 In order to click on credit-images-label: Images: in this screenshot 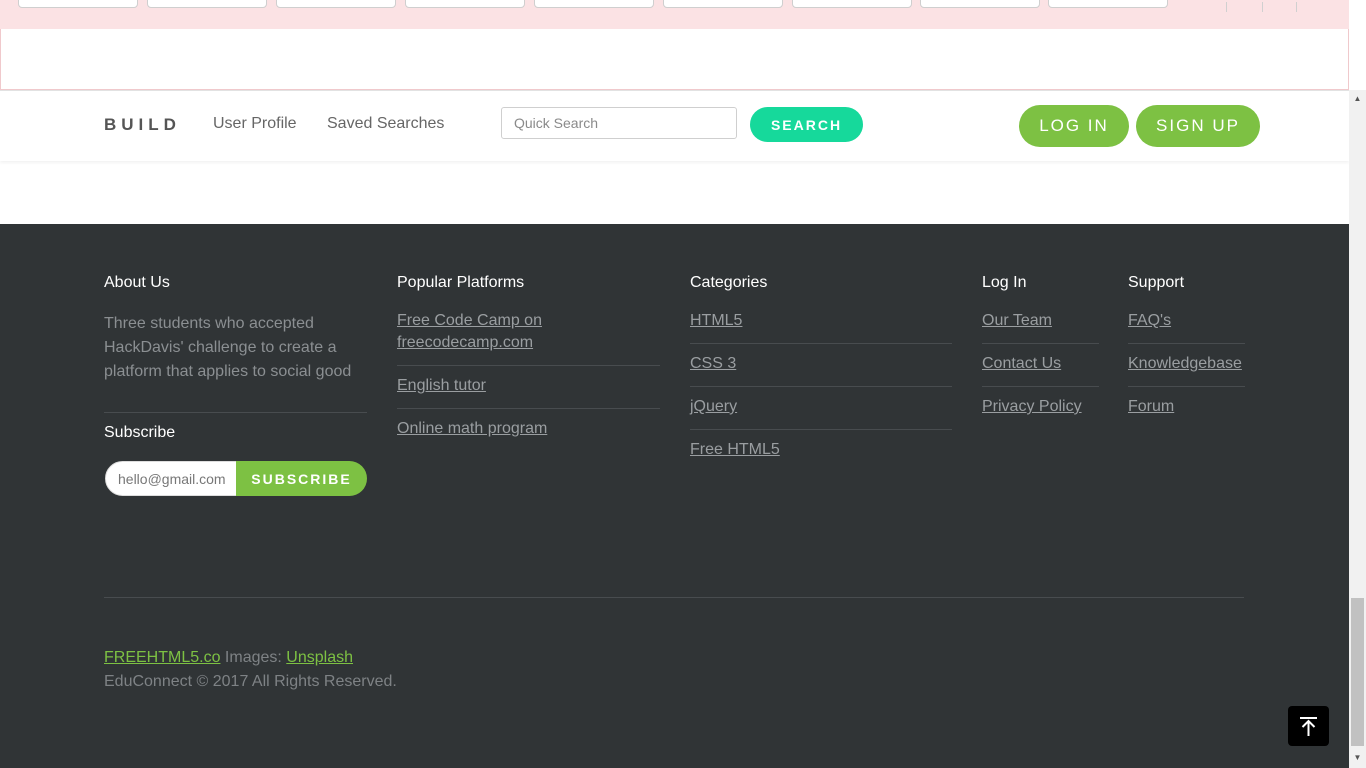, I will do `click(253, 657)`.